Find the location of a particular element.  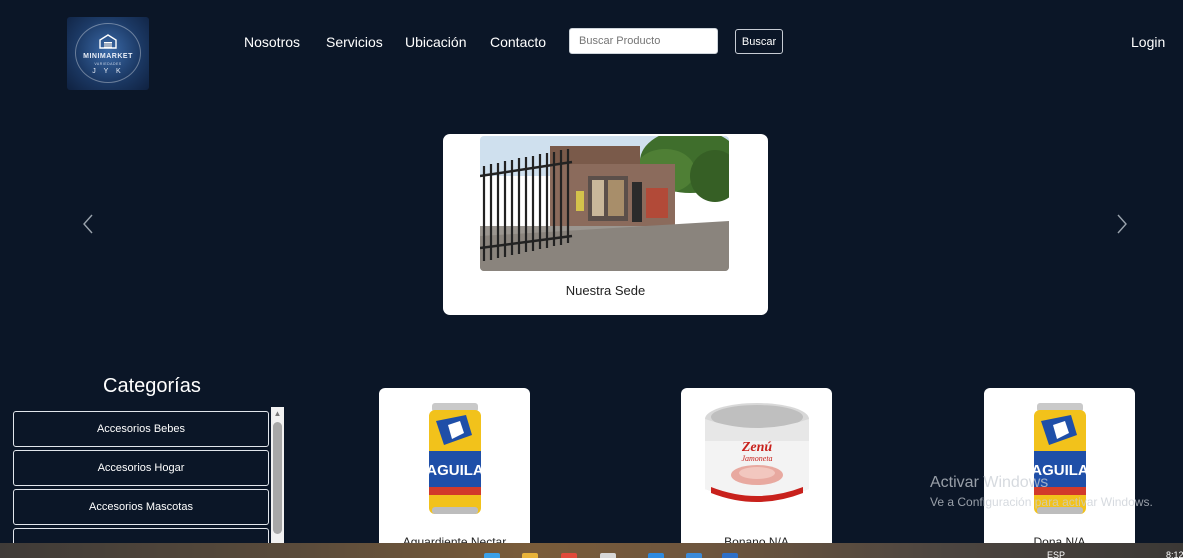

taskbar is located at coordinates (591, 550).